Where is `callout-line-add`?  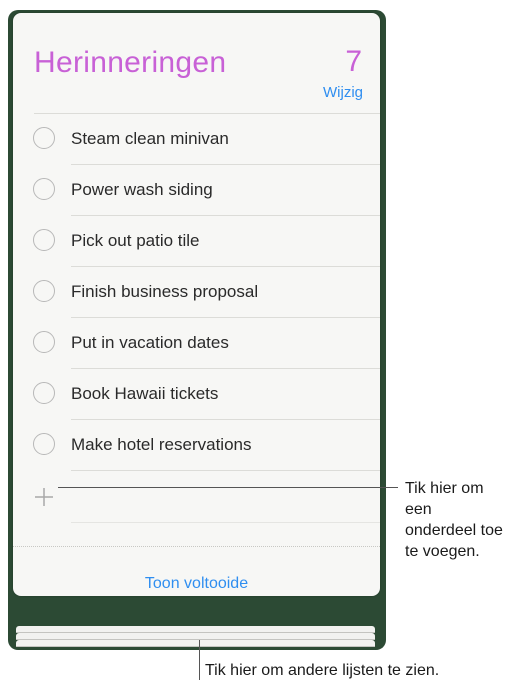 callout-line-add is located at coordinates (228, 487).